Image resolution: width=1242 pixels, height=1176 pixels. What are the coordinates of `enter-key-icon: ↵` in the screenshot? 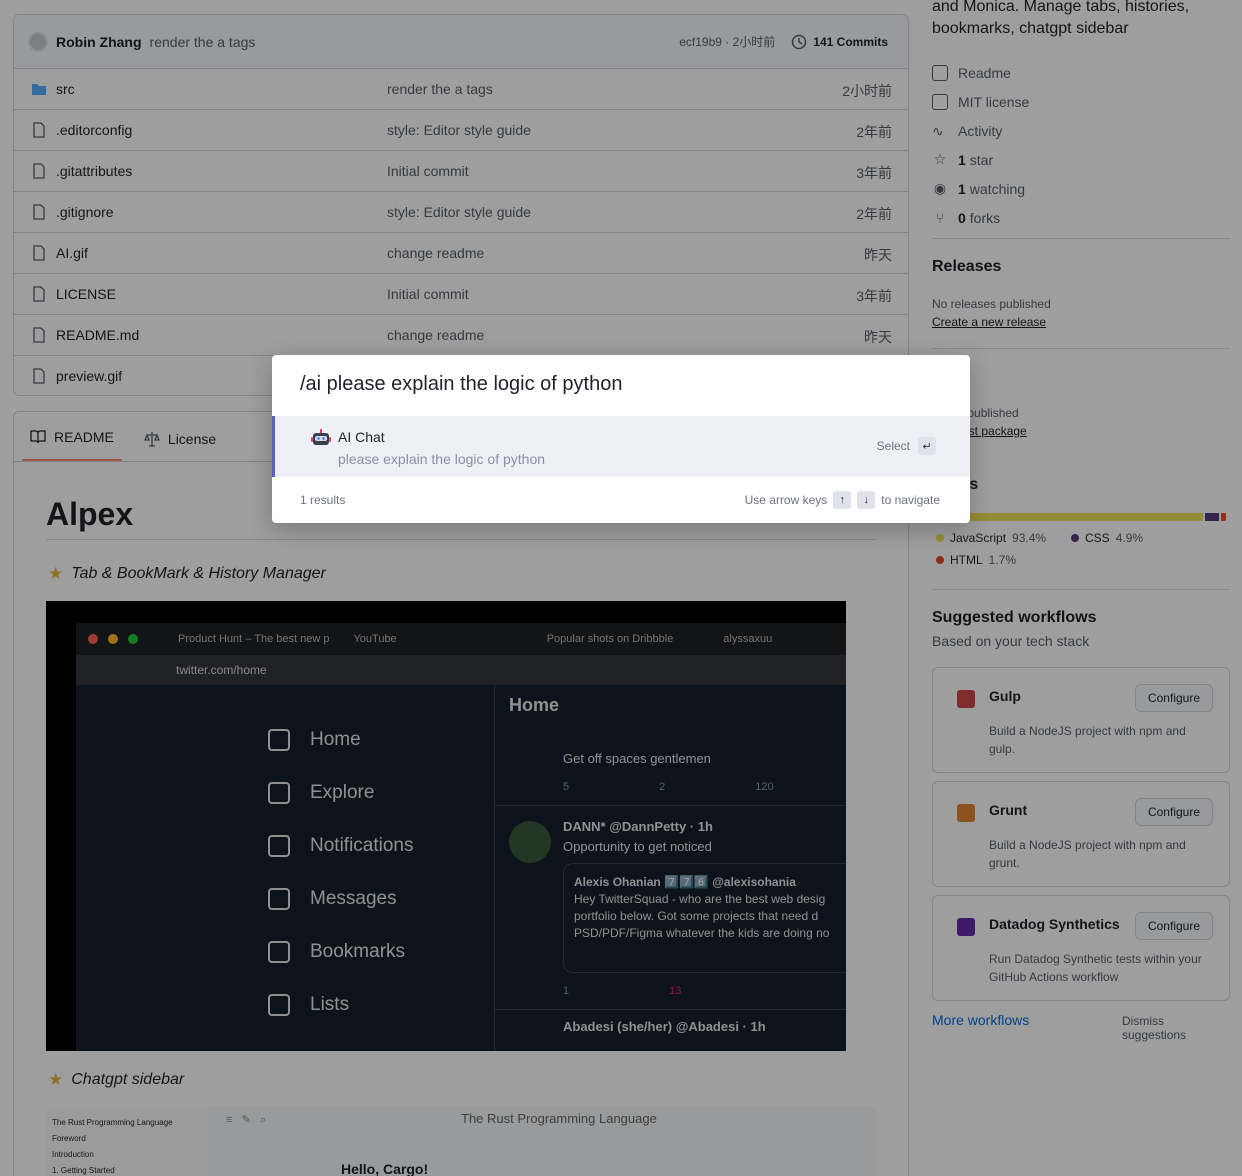 It's located at (927, 446).